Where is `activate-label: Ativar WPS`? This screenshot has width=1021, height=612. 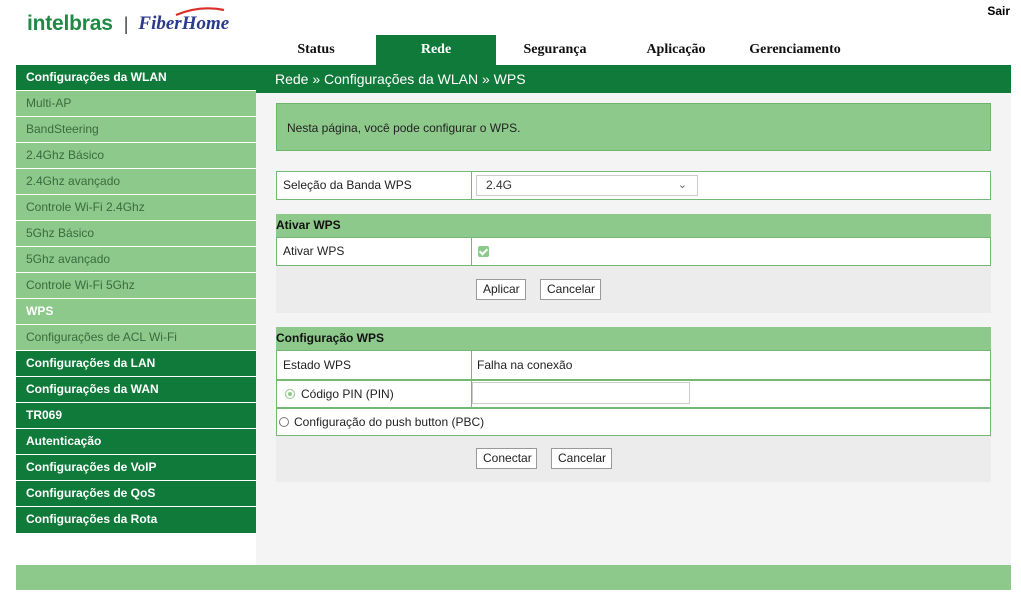
activate-label: Ativar WPS is located at coordinates (374, 251).